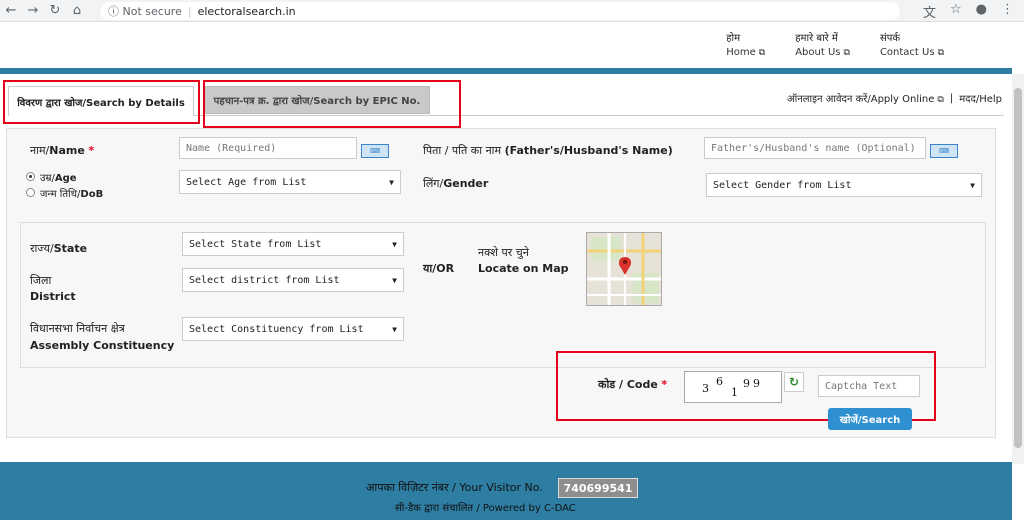 This screenshot has height=520, width=1024. Describe the element at coordinates (907, 52) in the screenshot. I see `nav-contact-en: Contact Us` at that location.